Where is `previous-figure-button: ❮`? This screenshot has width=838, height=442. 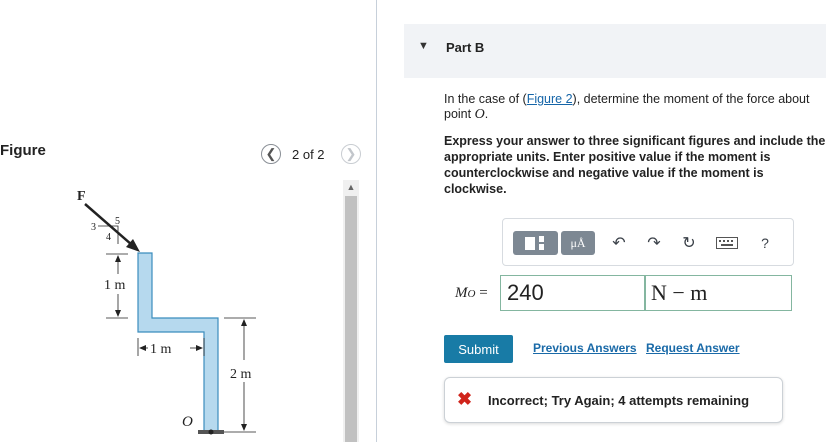 previous-figure-button: ❮ is located at coordinates (271, 154).